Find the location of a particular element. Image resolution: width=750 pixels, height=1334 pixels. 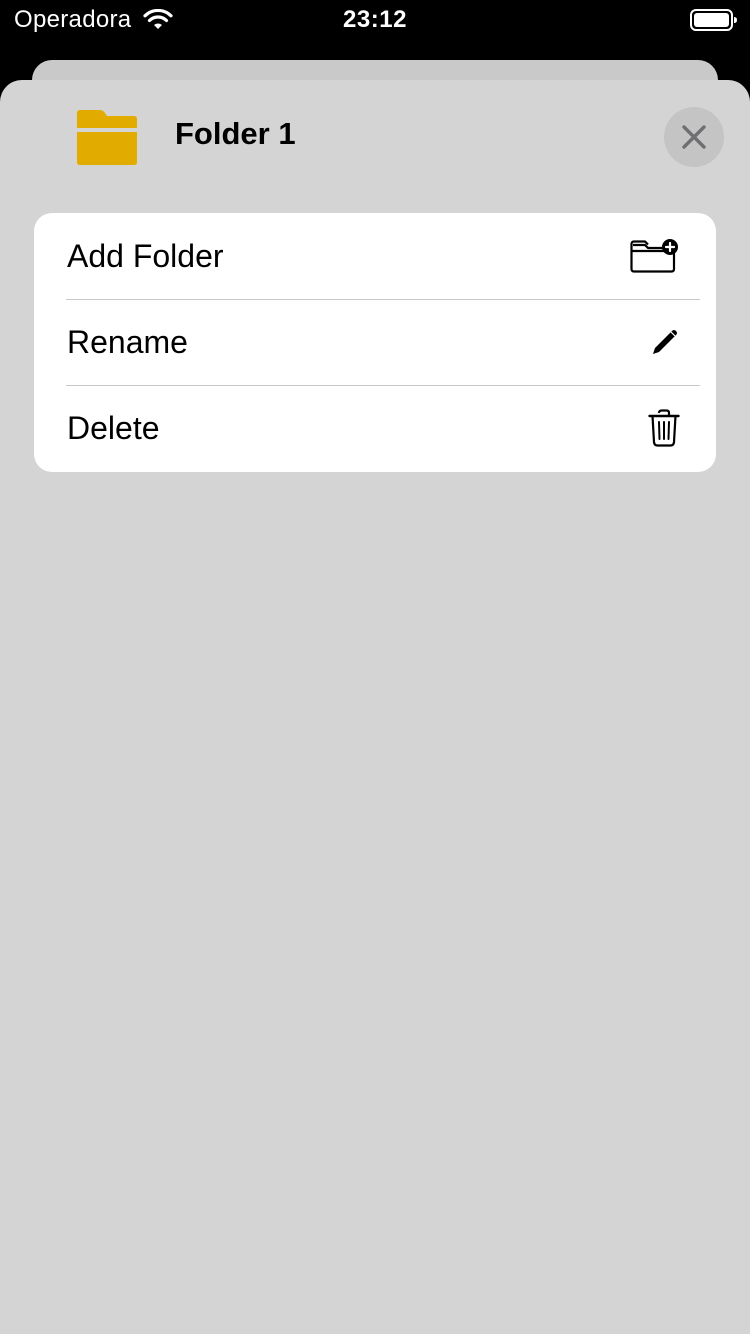

menu-item-label: Rename is located at coordinates (127, 341).